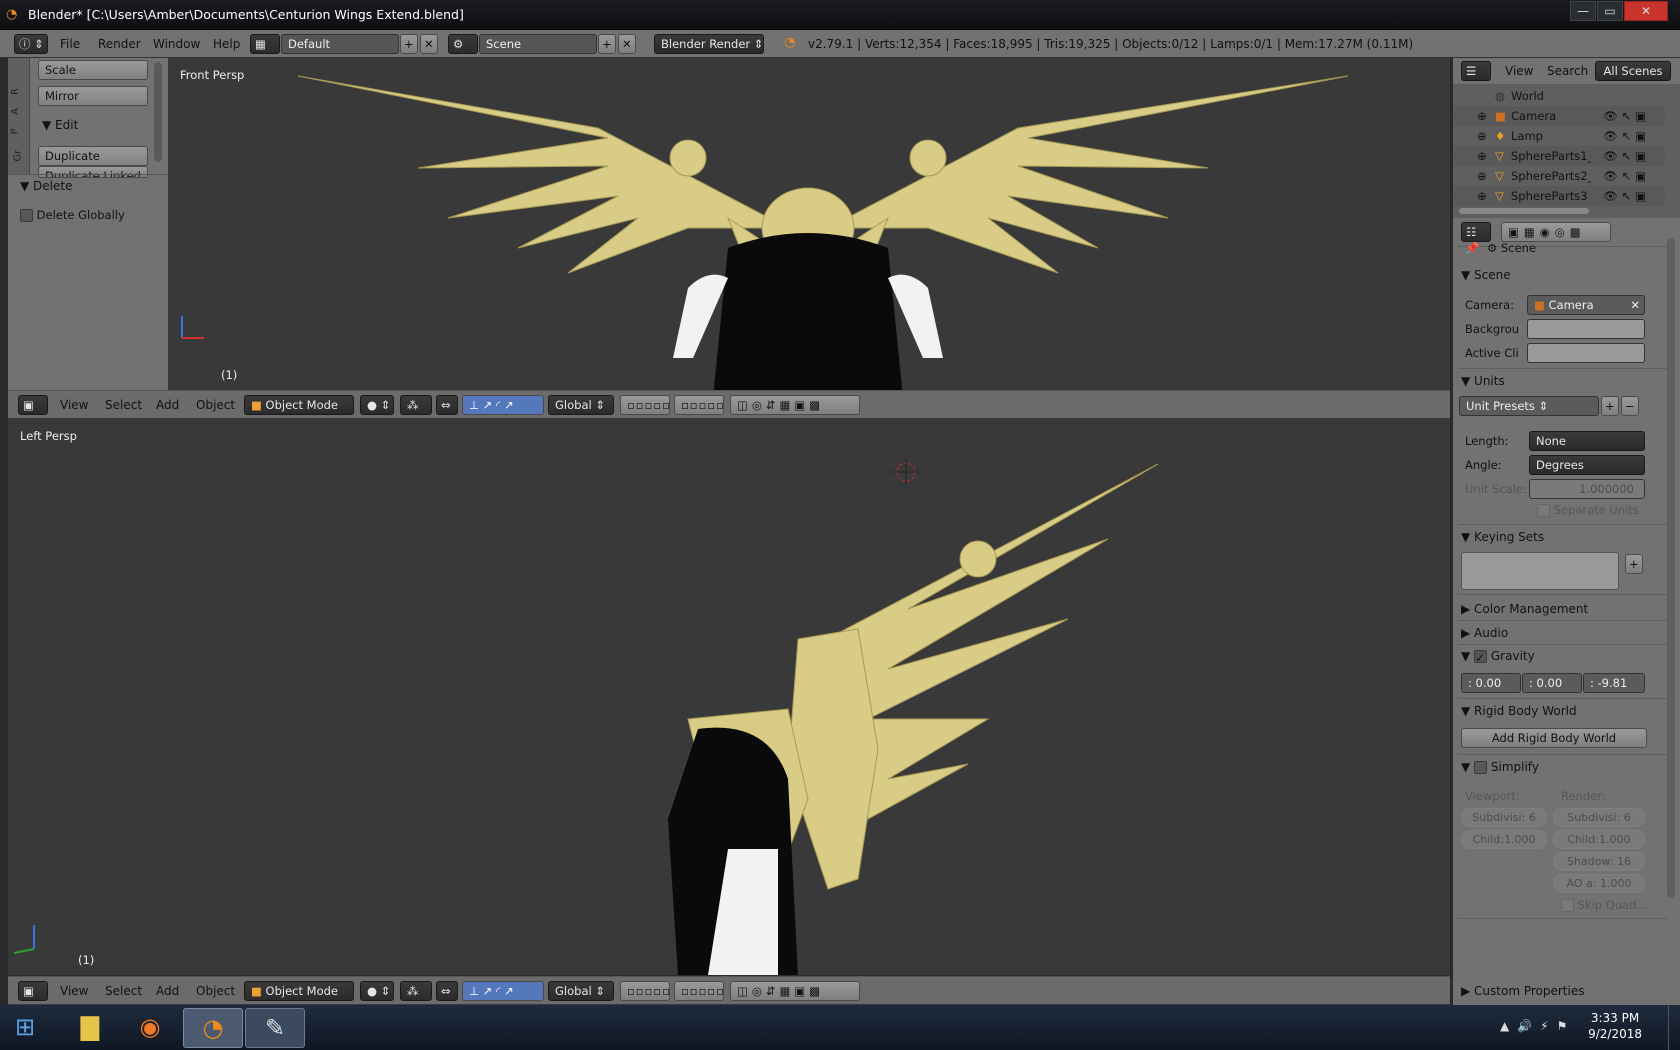  Describe the element at coordinates (1561, 657) in the screenshot. I see `gravity-panel-header: ▼ ✓ Gravity` at that location.